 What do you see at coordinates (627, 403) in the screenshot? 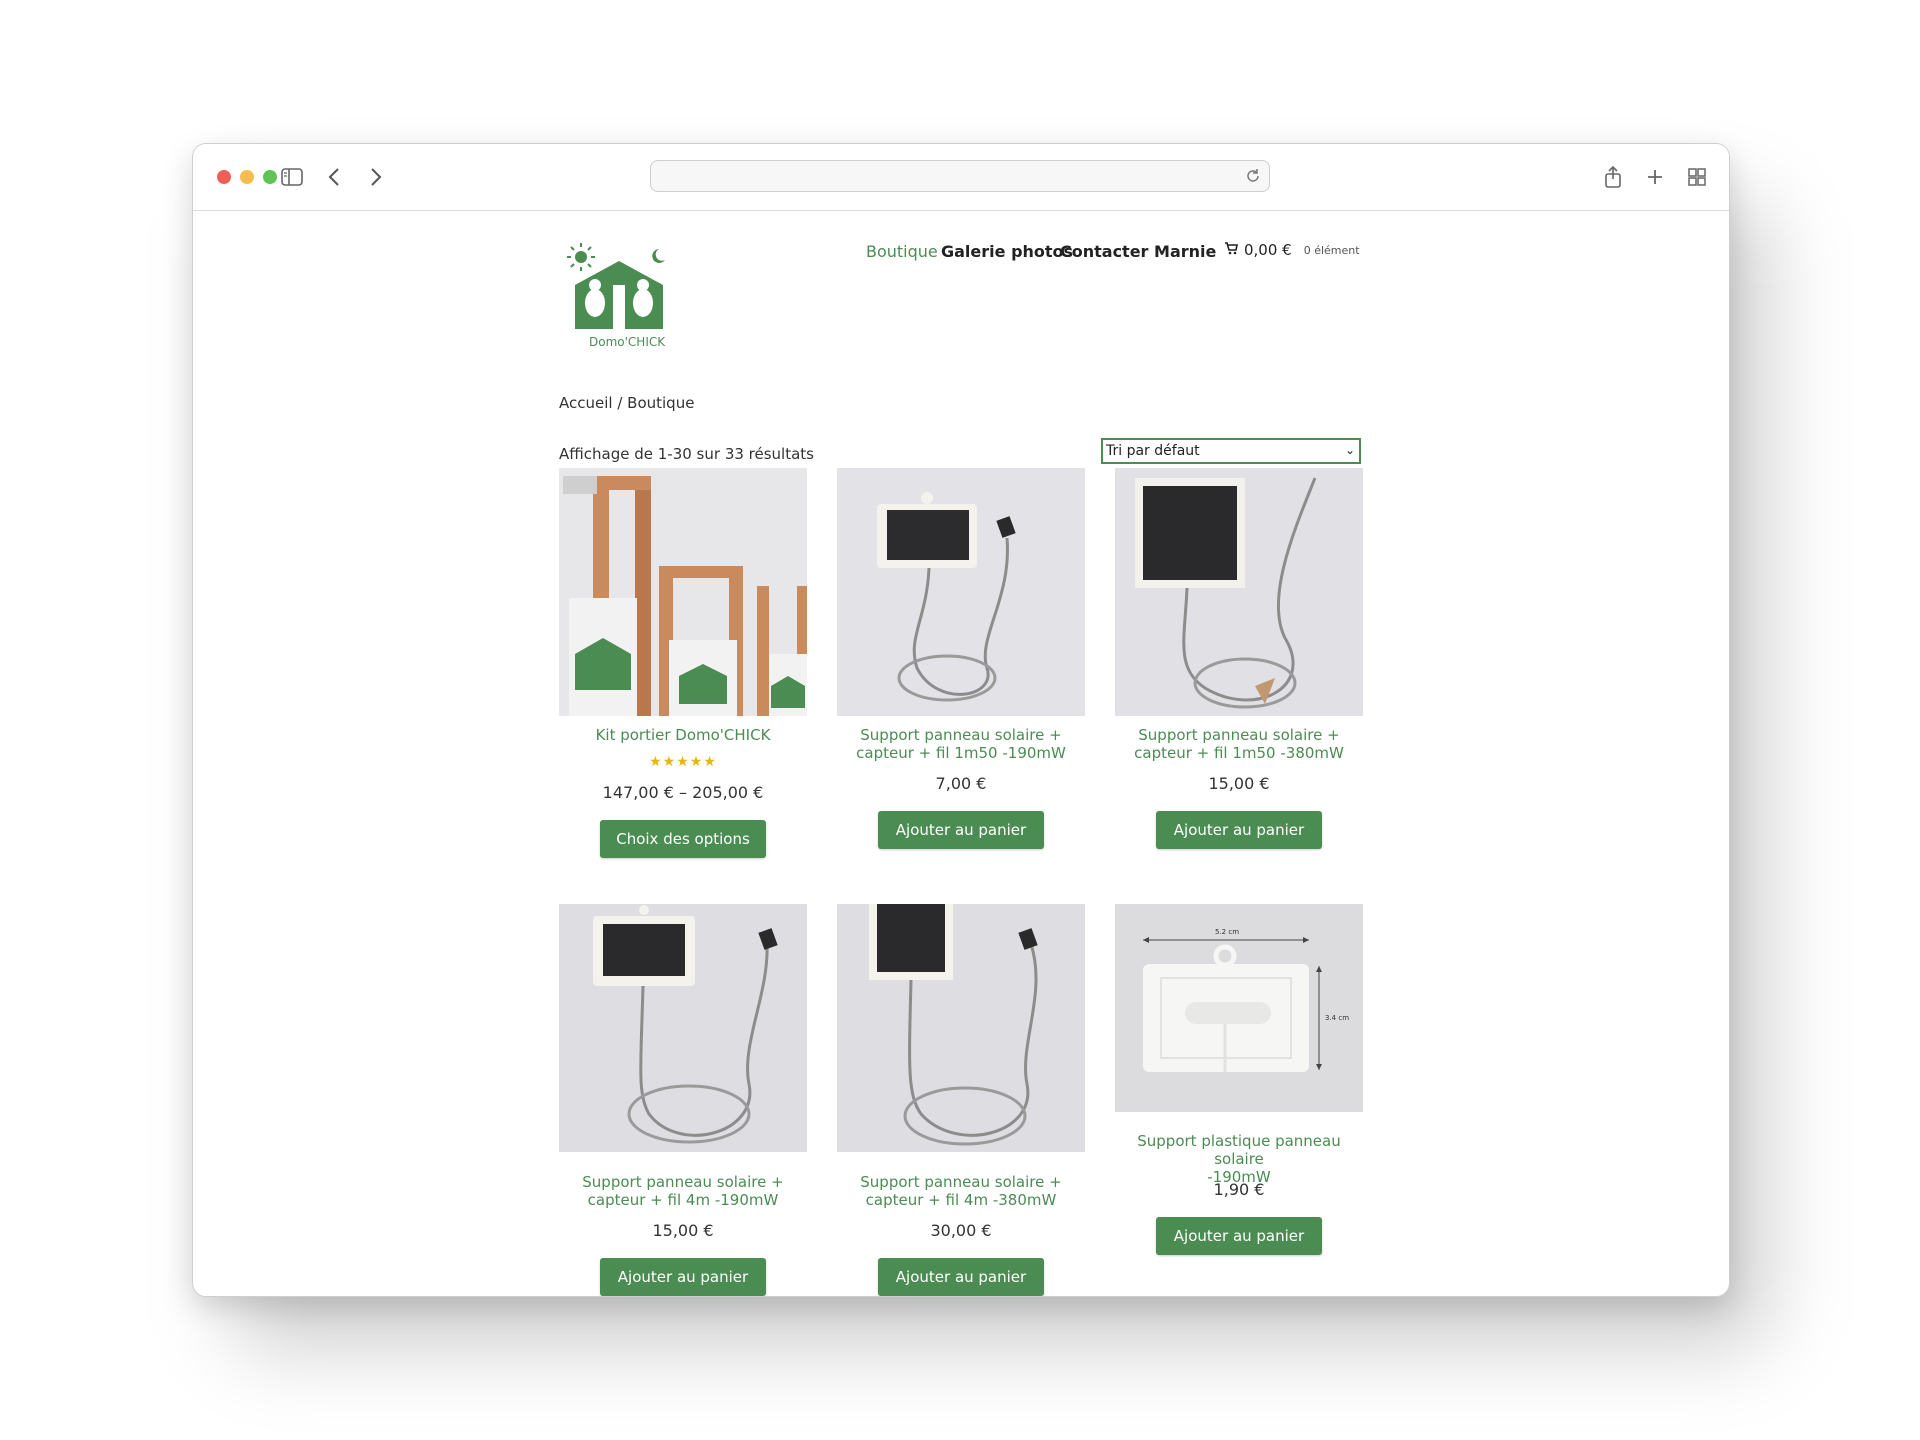
I see `breadcrumb: Accueil / Boutique` at bounding box center [627, 403].